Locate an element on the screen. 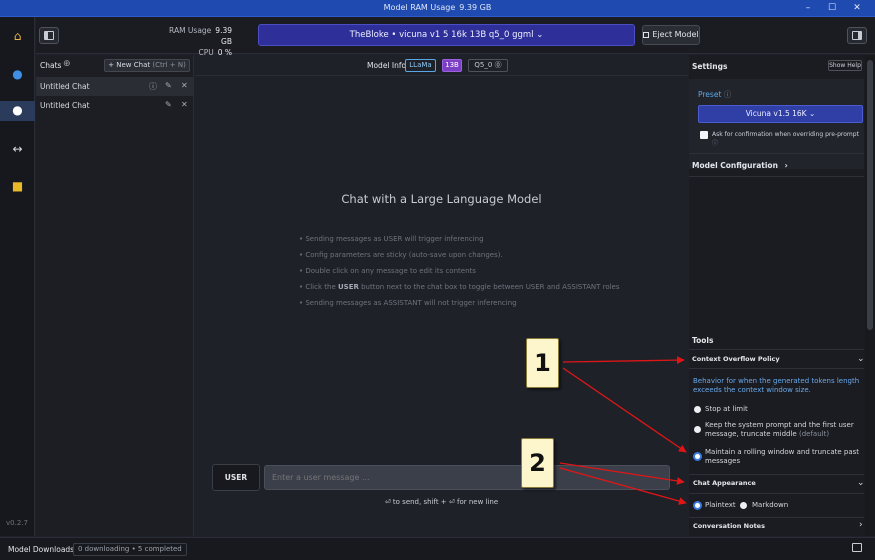  tools-title: Tools is located at coordinates (703, 340).